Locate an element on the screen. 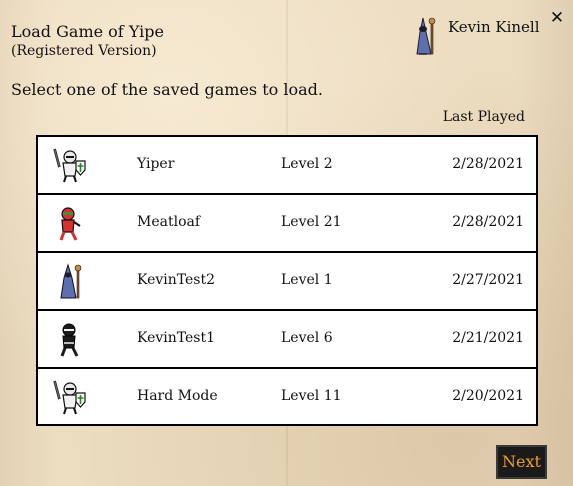 Image resolution: width=573 pixels, height=486 pixels. wizard-avatar-icon is located at coordinates (426, 36).